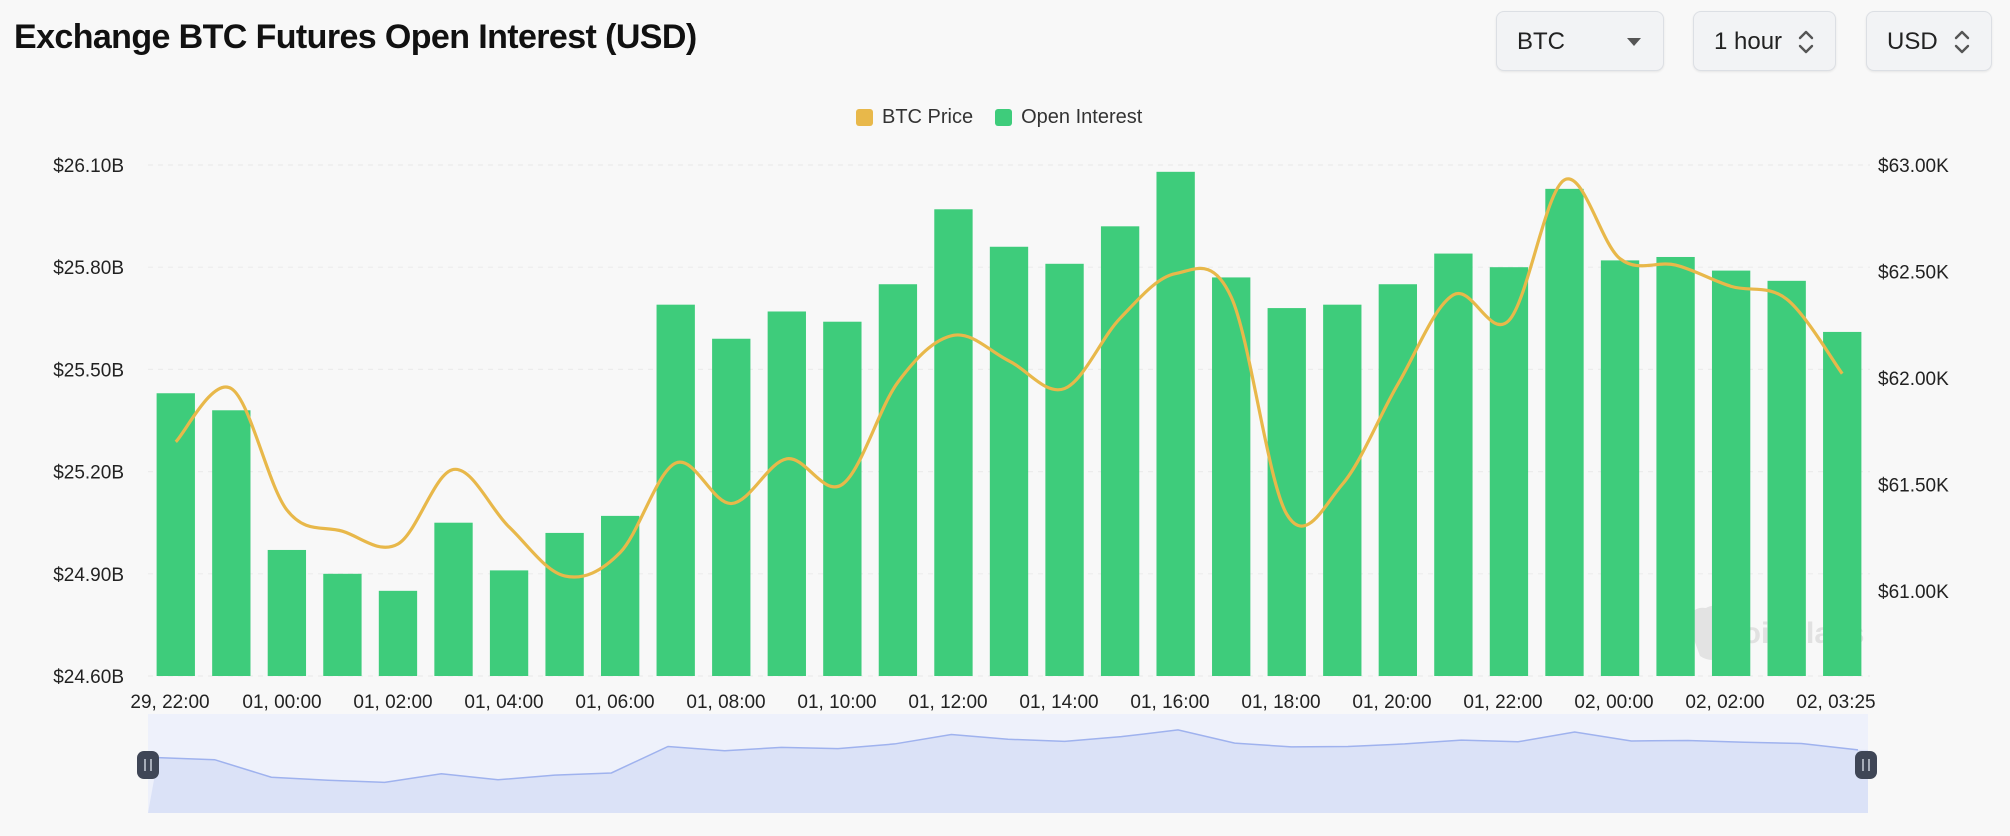 The width and height of the screenshot is (2010, 836). What do you see at coordinates (1169, 702) in the screenshot?
I see `x-tick-label: 01, 16:00` at bounding box center [1169, 702].